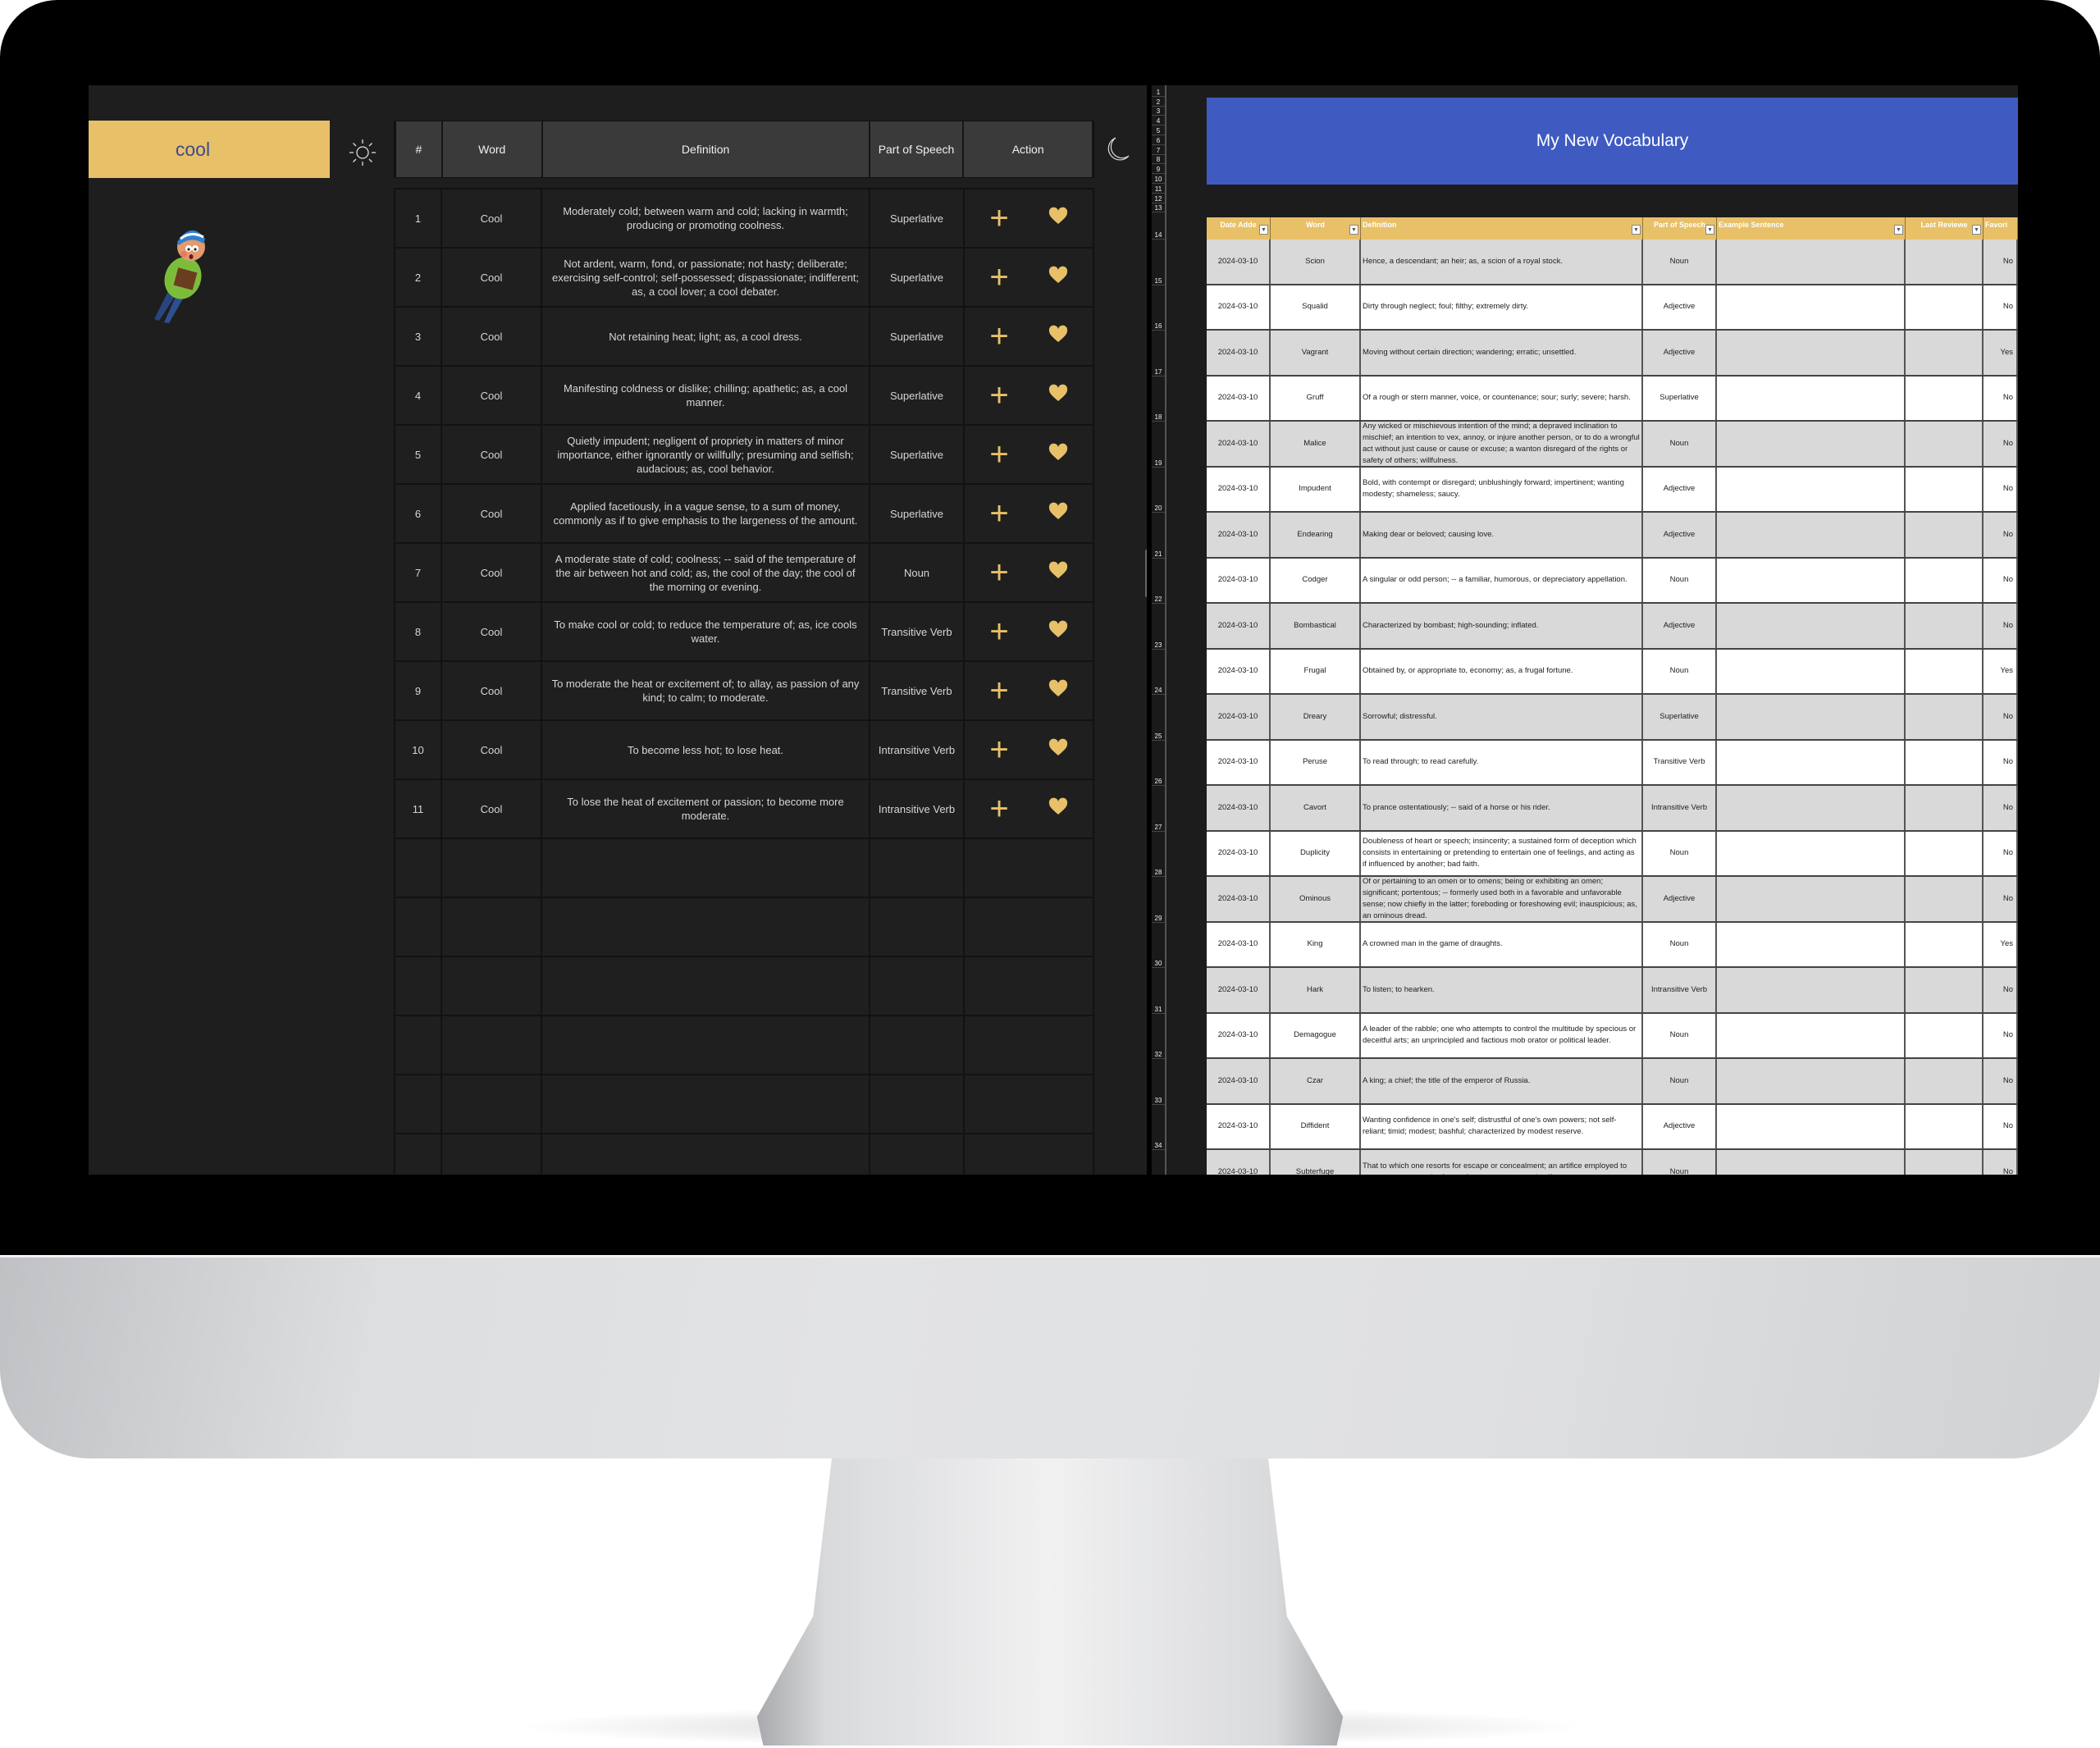  What do you see at coordinates (1502, 762) in the screenshot?
I see `cell-definition: To read through; to read carefully.` at bounding box center [1502, 762].